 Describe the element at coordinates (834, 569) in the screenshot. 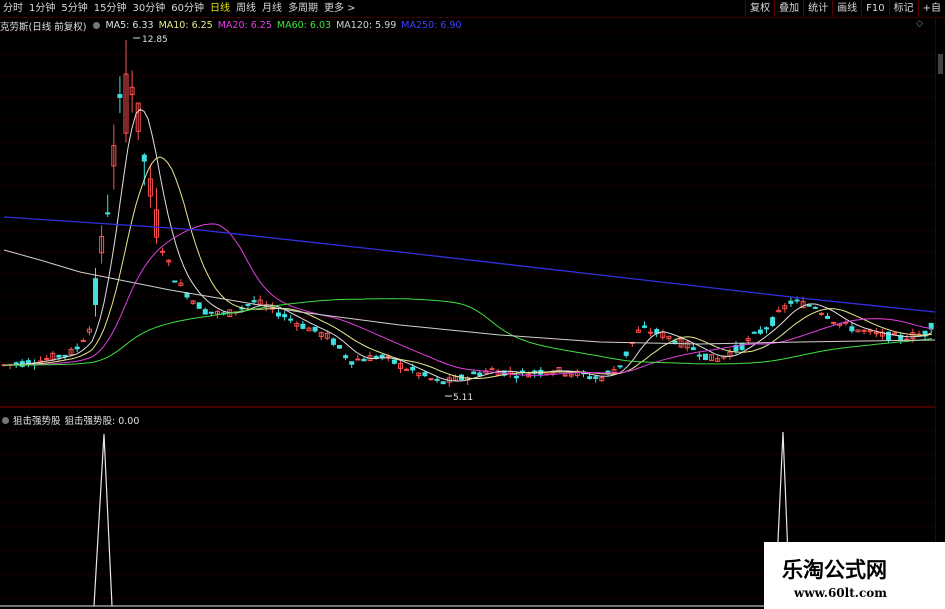

I see `watermark-title: 乐淘公式网` at that location.